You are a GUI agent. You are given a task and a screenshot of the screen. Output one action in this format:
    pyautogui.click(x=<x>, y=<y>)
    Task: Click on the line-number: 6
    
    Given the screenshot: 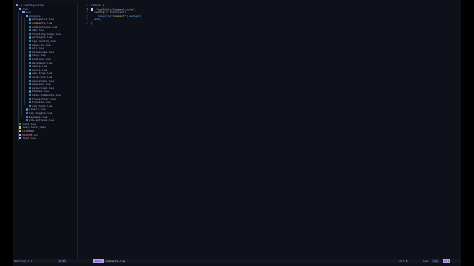 What is the action you would take?
    pyautogui.click(x=87, y=23)
    